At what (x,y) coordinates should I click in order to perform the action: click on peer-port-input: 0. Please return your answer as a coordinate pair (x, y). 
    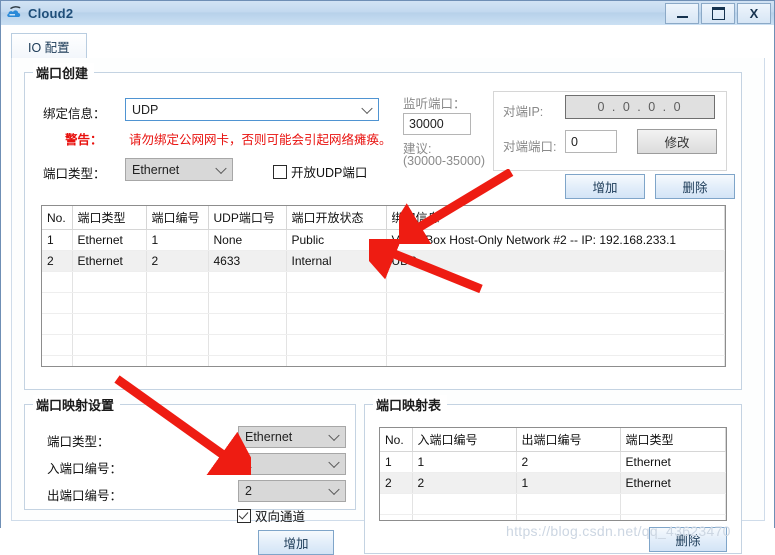
    Looking at the image, I should click on (591, 141).